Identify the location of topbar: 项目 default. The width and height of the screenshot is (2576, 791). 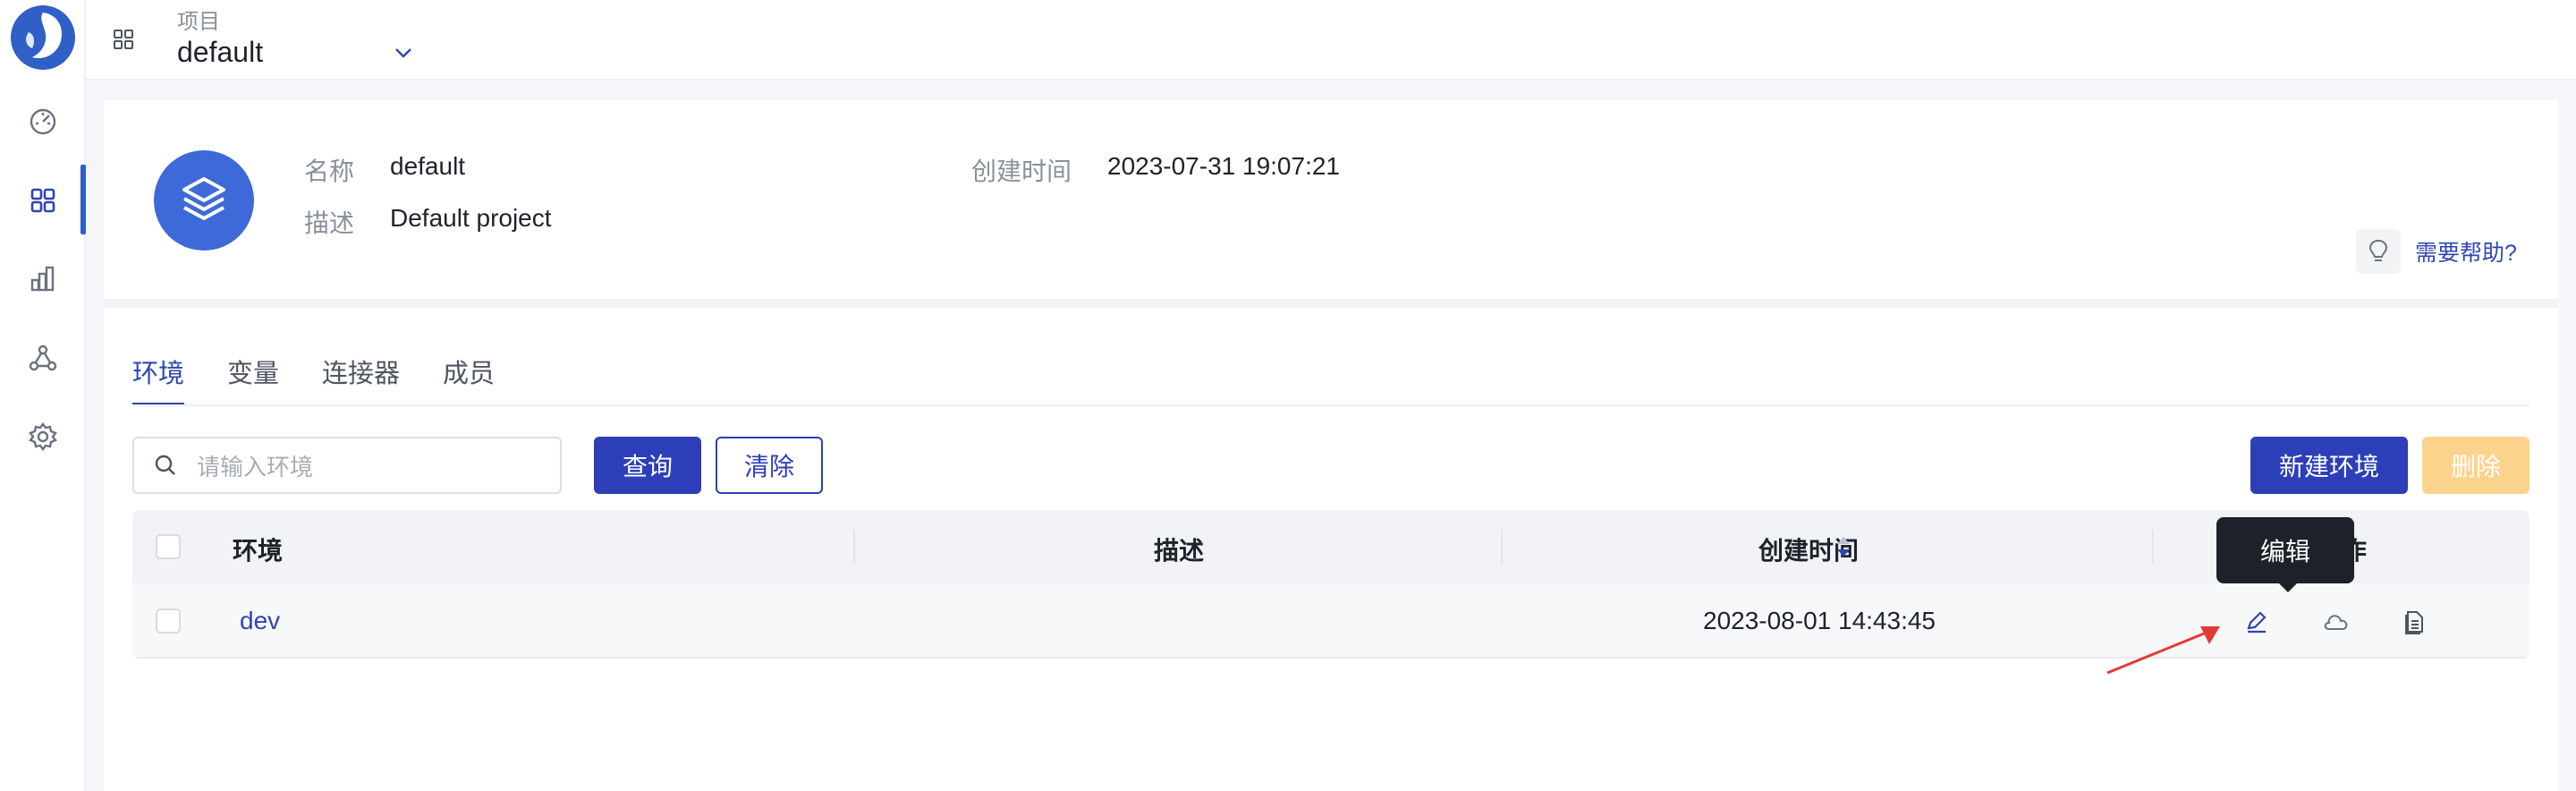
(1331, 41).